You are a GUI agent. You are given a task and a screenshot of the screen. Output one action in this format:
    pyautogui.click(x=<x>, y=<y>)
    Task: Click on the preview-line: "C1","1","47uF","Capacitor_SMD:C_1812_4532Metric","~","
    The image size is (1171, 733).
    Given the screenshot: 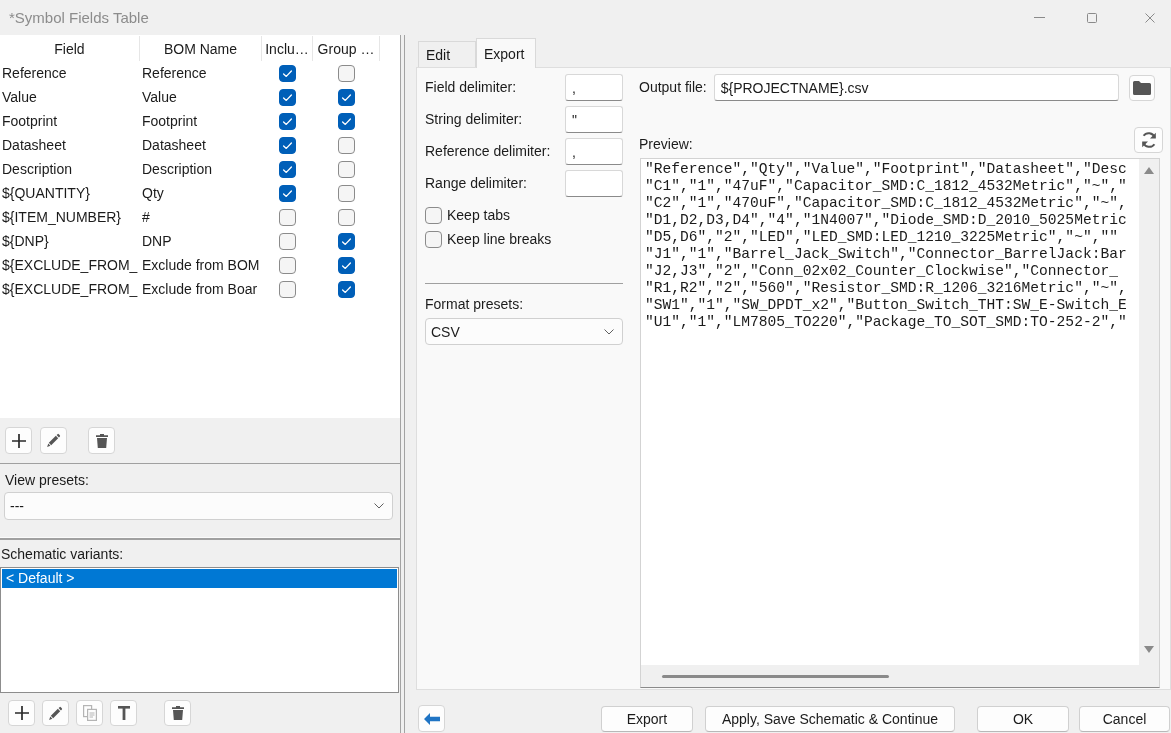 What is the action you would take?
    pyautogui.click(x=886, y=186)
    